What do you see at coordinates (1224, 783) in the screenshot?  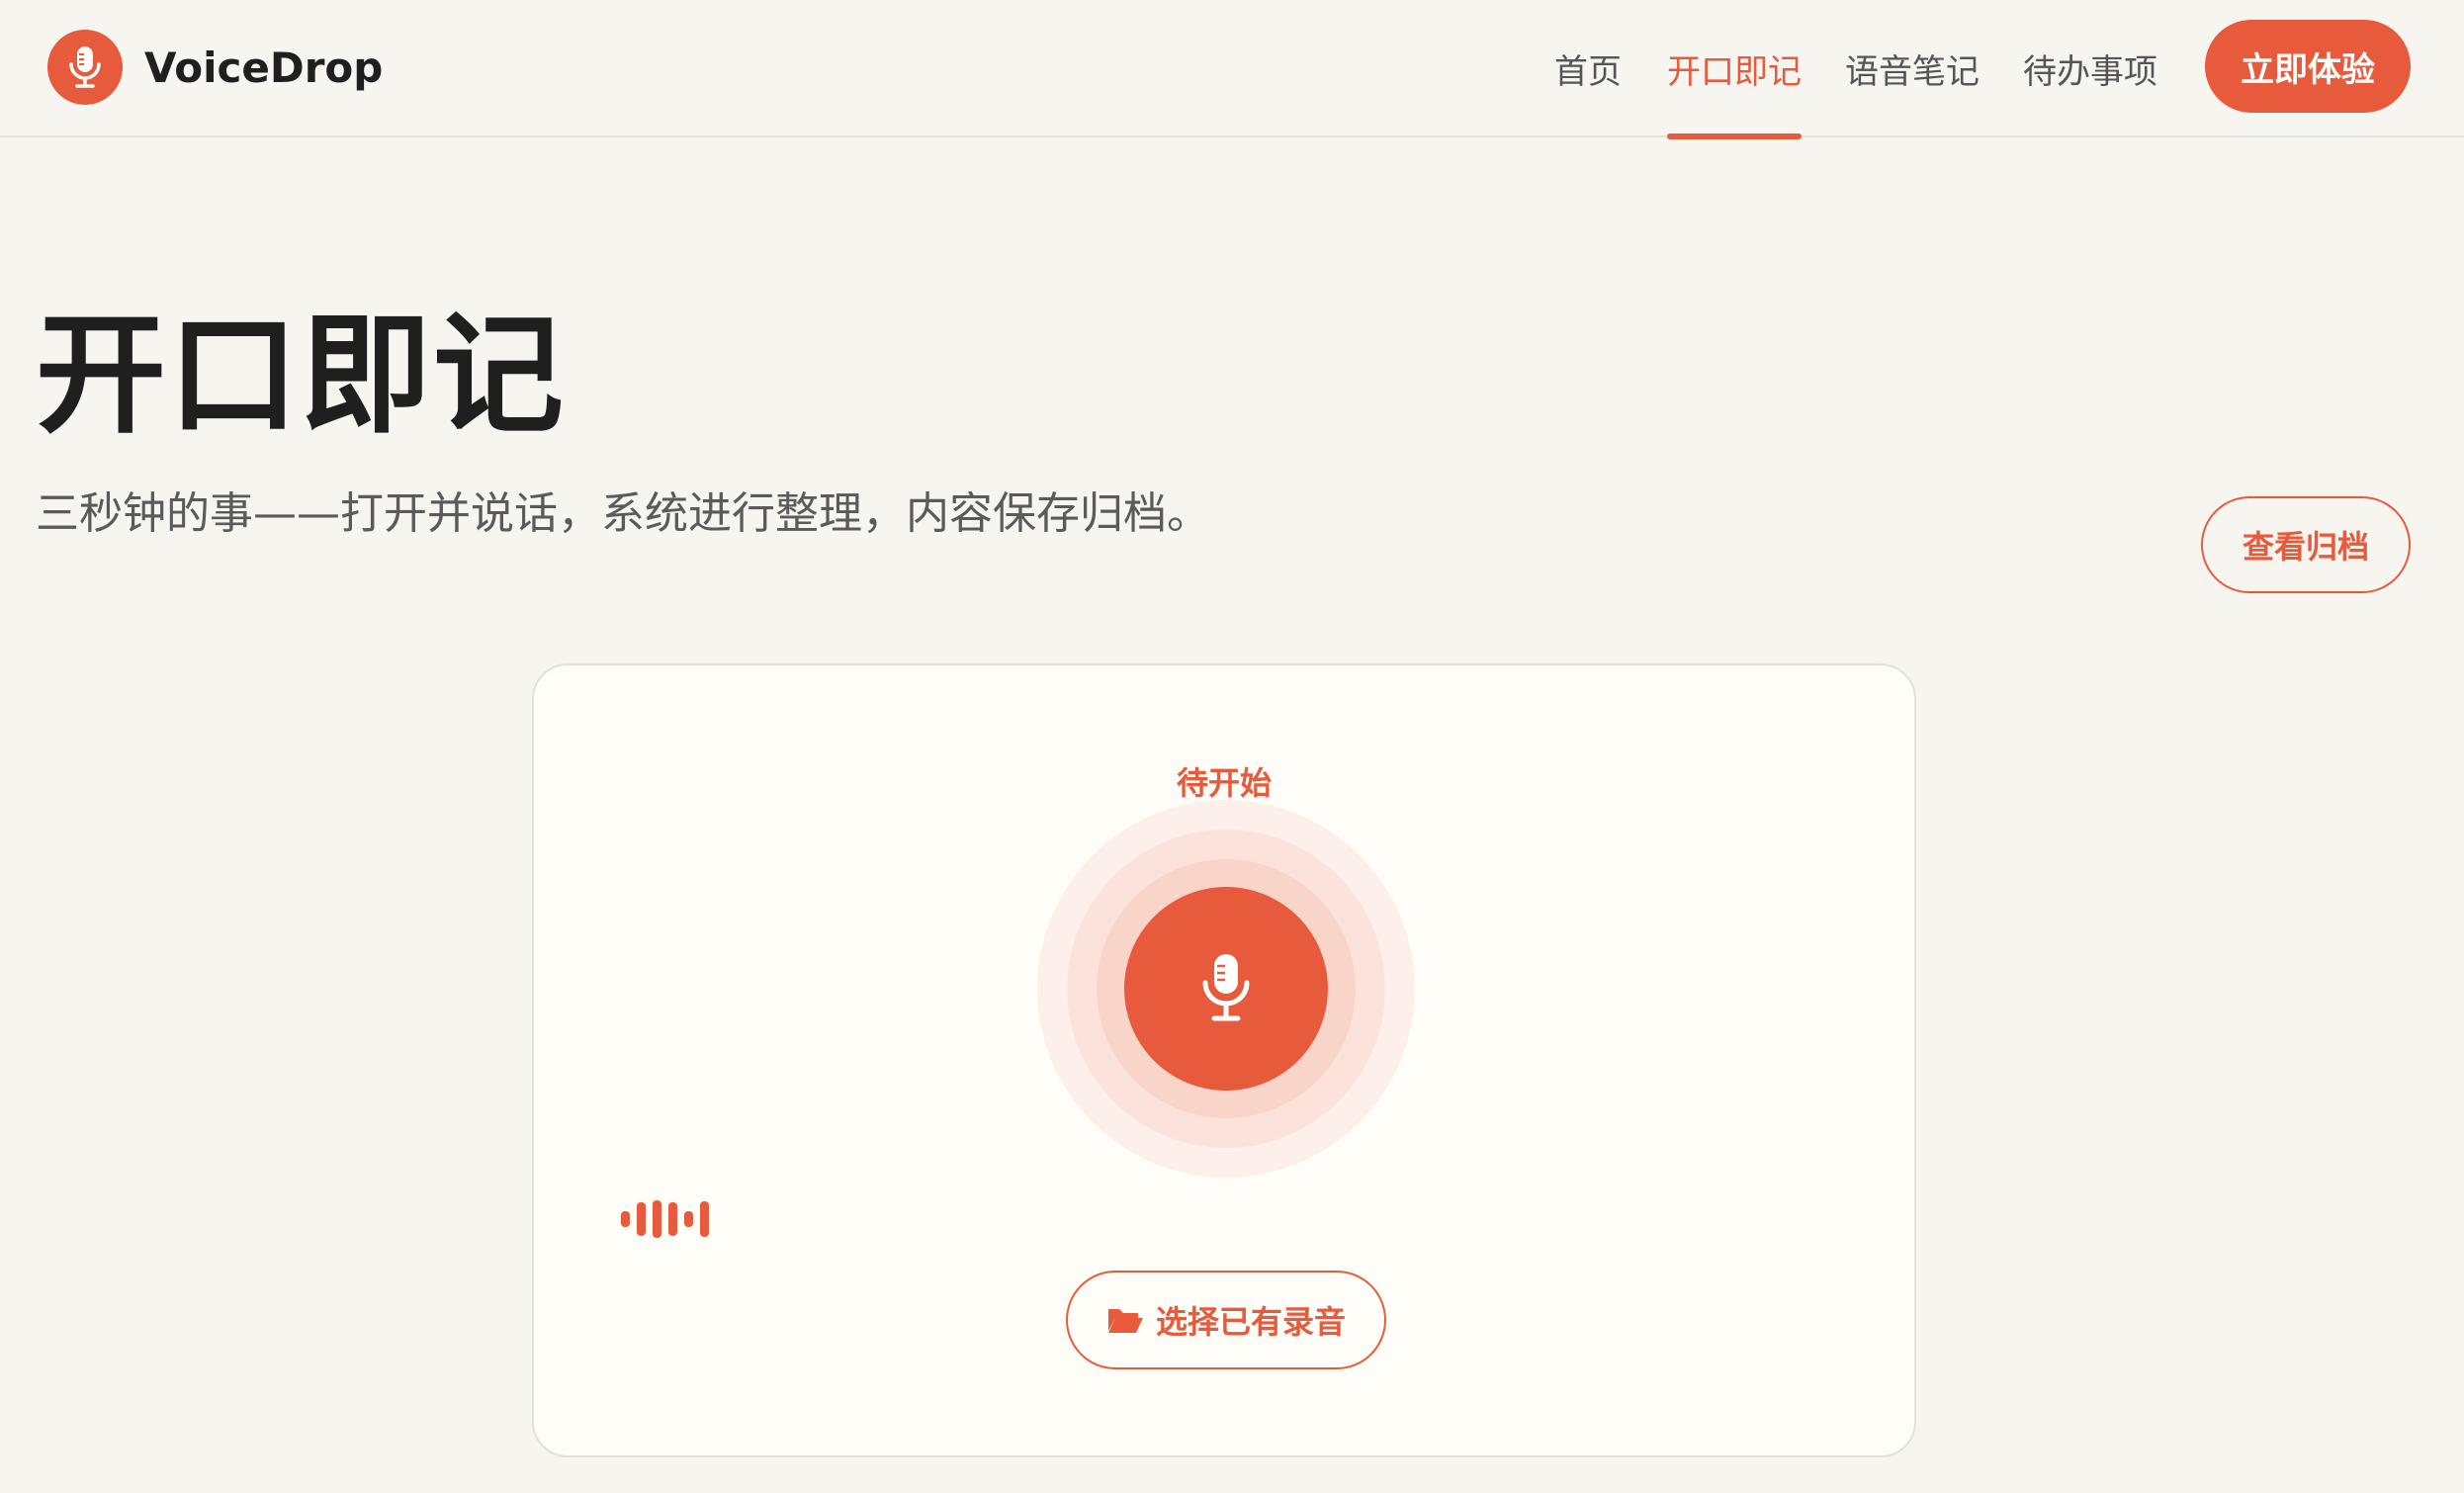 I see `recording-status: 待开始` at bounding box center [1224, 783].